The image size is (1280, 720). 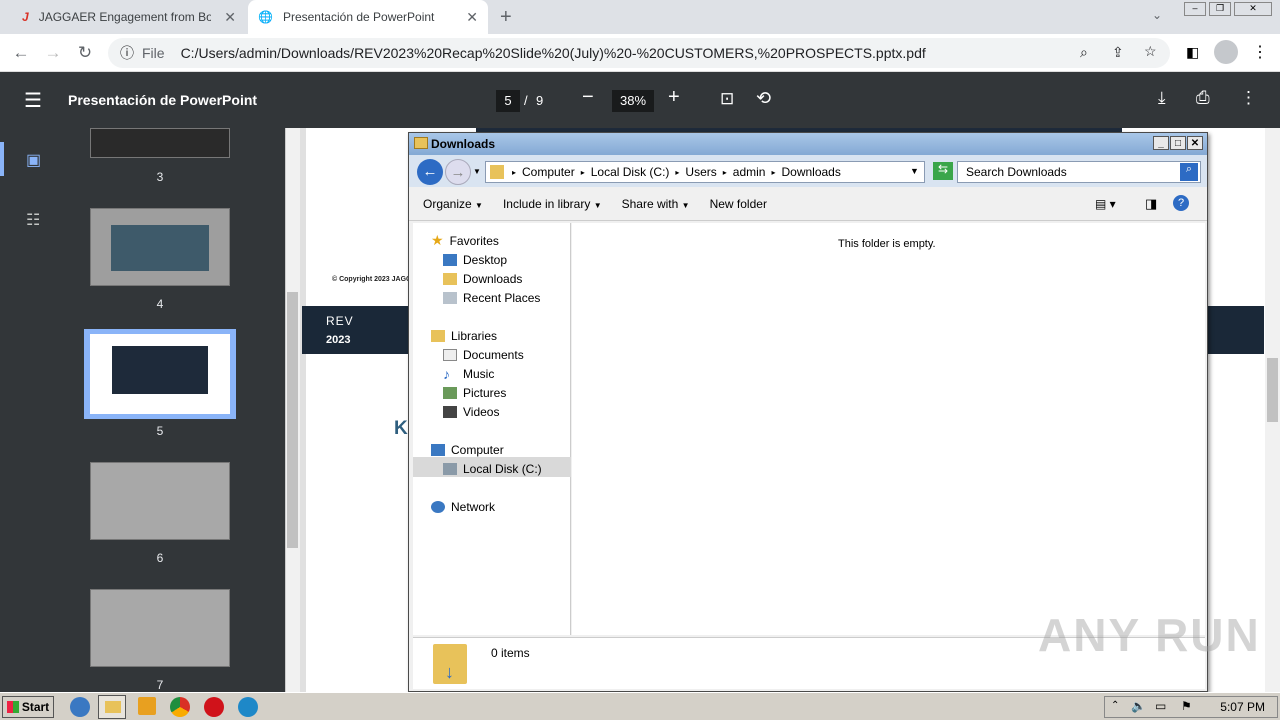 What do you see at coordinates (214, 707) in the screenshot?
I see `opera-icon` at bounding box center [214, 707].